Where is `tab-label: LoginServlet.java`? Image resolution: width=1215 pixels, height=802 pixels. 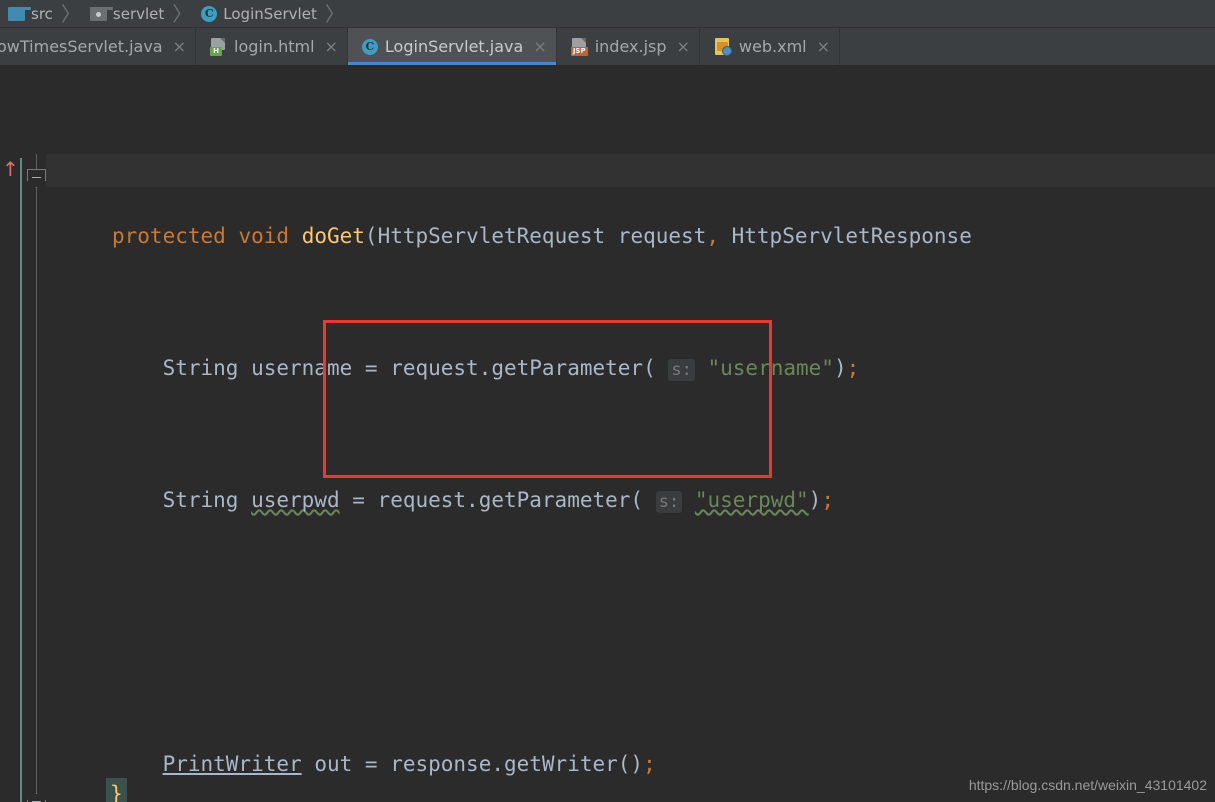
tab-label: LoginServlet.java is located at coordinates (454, 46).